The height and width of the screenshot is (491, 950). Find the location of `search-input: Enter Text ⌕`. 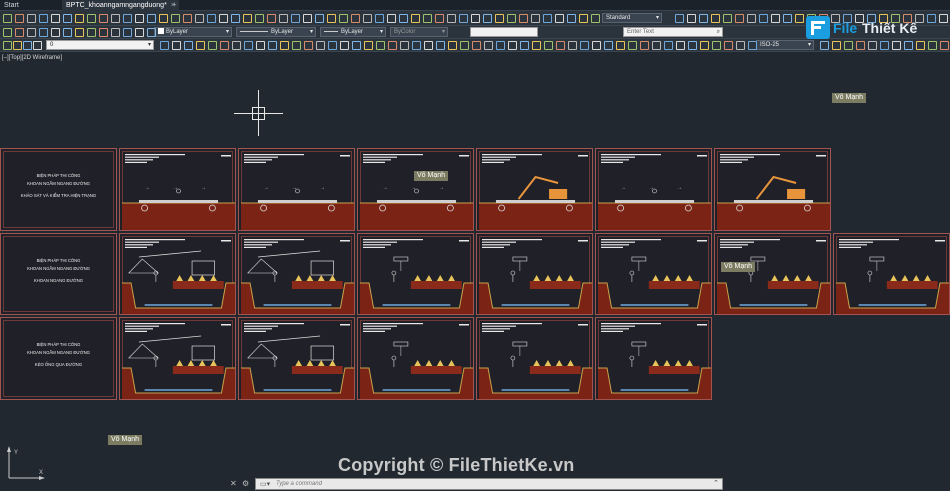

search-input: Enter Text ⌕ is located at coordinates (673, 32).